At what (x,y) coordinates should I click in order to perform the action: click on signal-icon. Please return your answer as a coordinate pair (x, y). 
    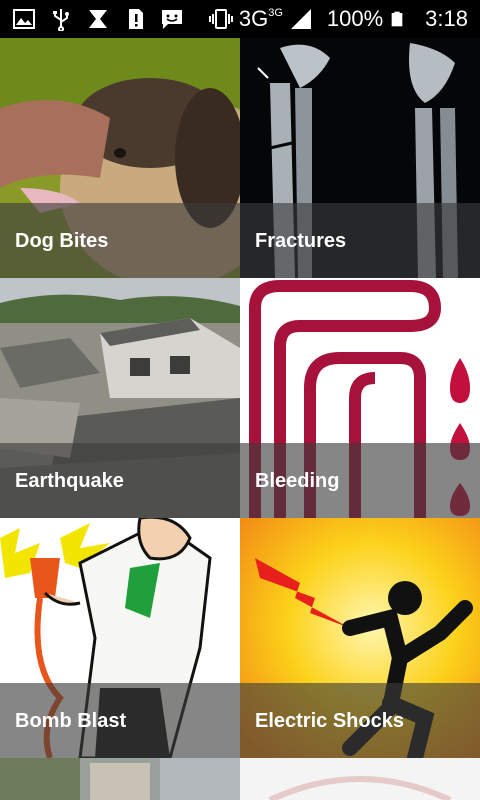
    Looking at the image, I should click on (300, 19).